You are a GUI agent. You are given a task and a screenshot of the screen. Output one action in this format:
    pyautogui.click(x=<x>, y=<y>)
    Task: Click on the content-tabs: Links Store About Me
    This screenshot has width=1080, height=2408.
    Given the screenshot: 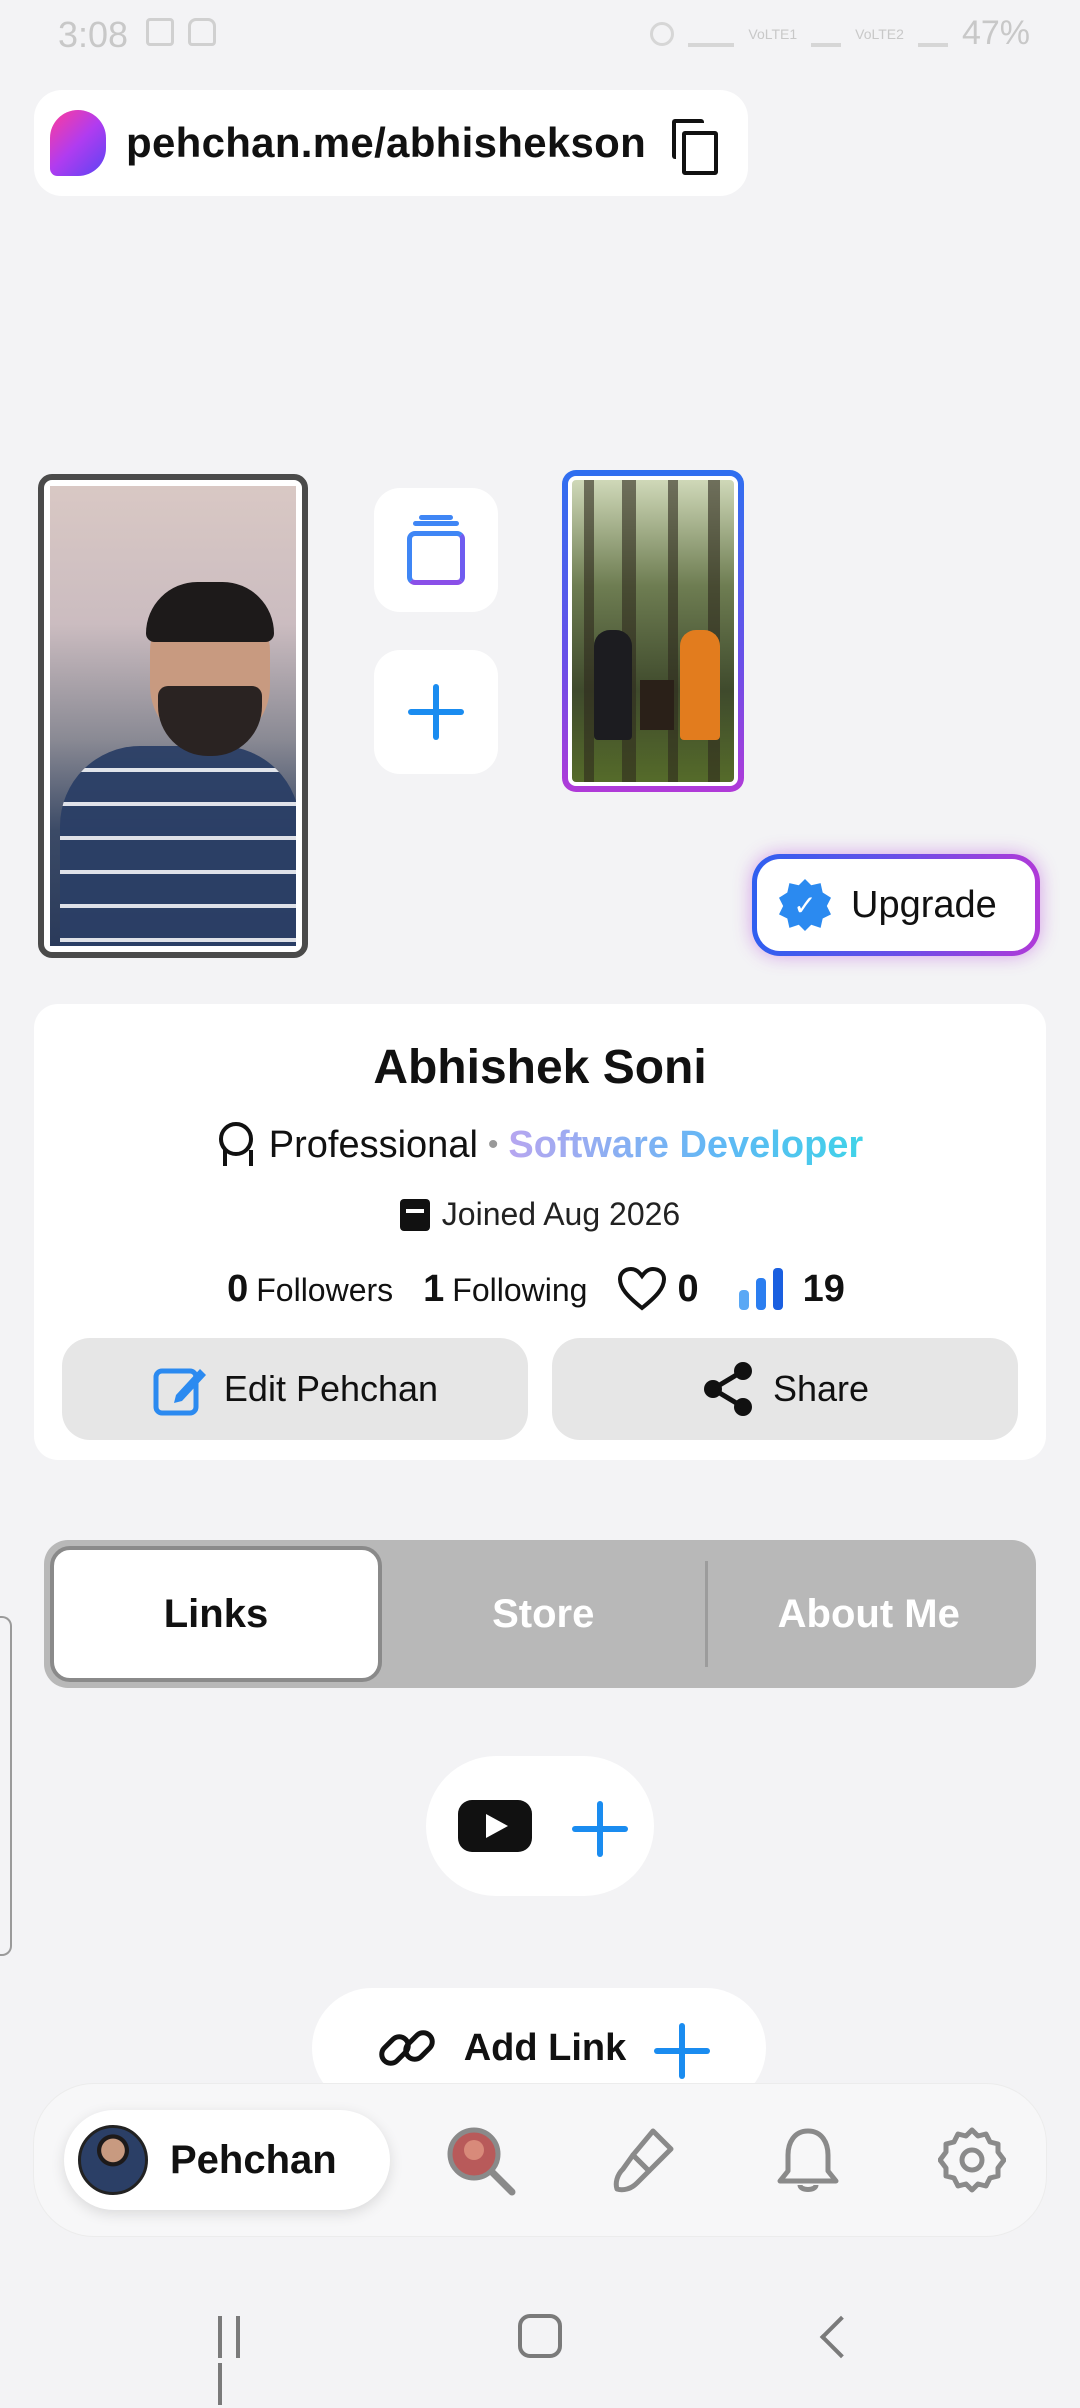 What is the action you would take?
    pyautogui.click(x=540, y=1614)
    